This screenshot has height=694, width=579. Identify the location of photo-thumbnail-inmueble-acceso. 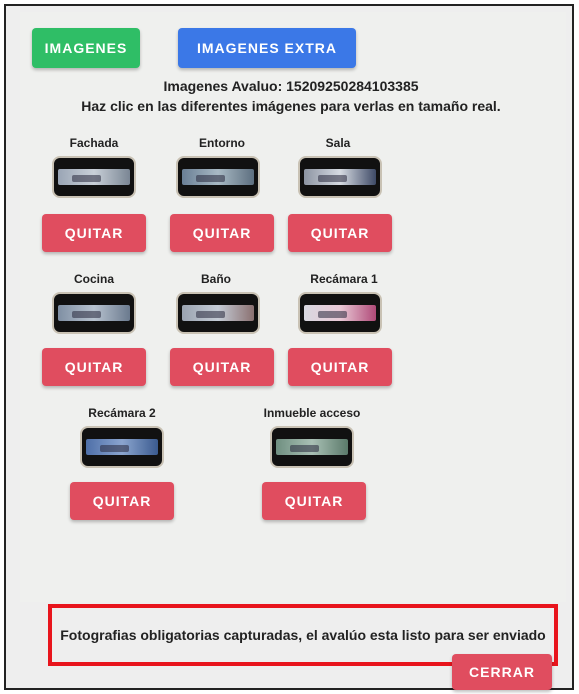
(312, 447).